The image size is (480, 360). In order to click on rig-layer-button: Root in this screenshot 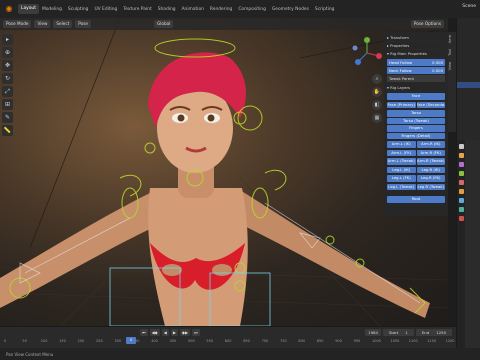, I will do `click(416, 199)`.